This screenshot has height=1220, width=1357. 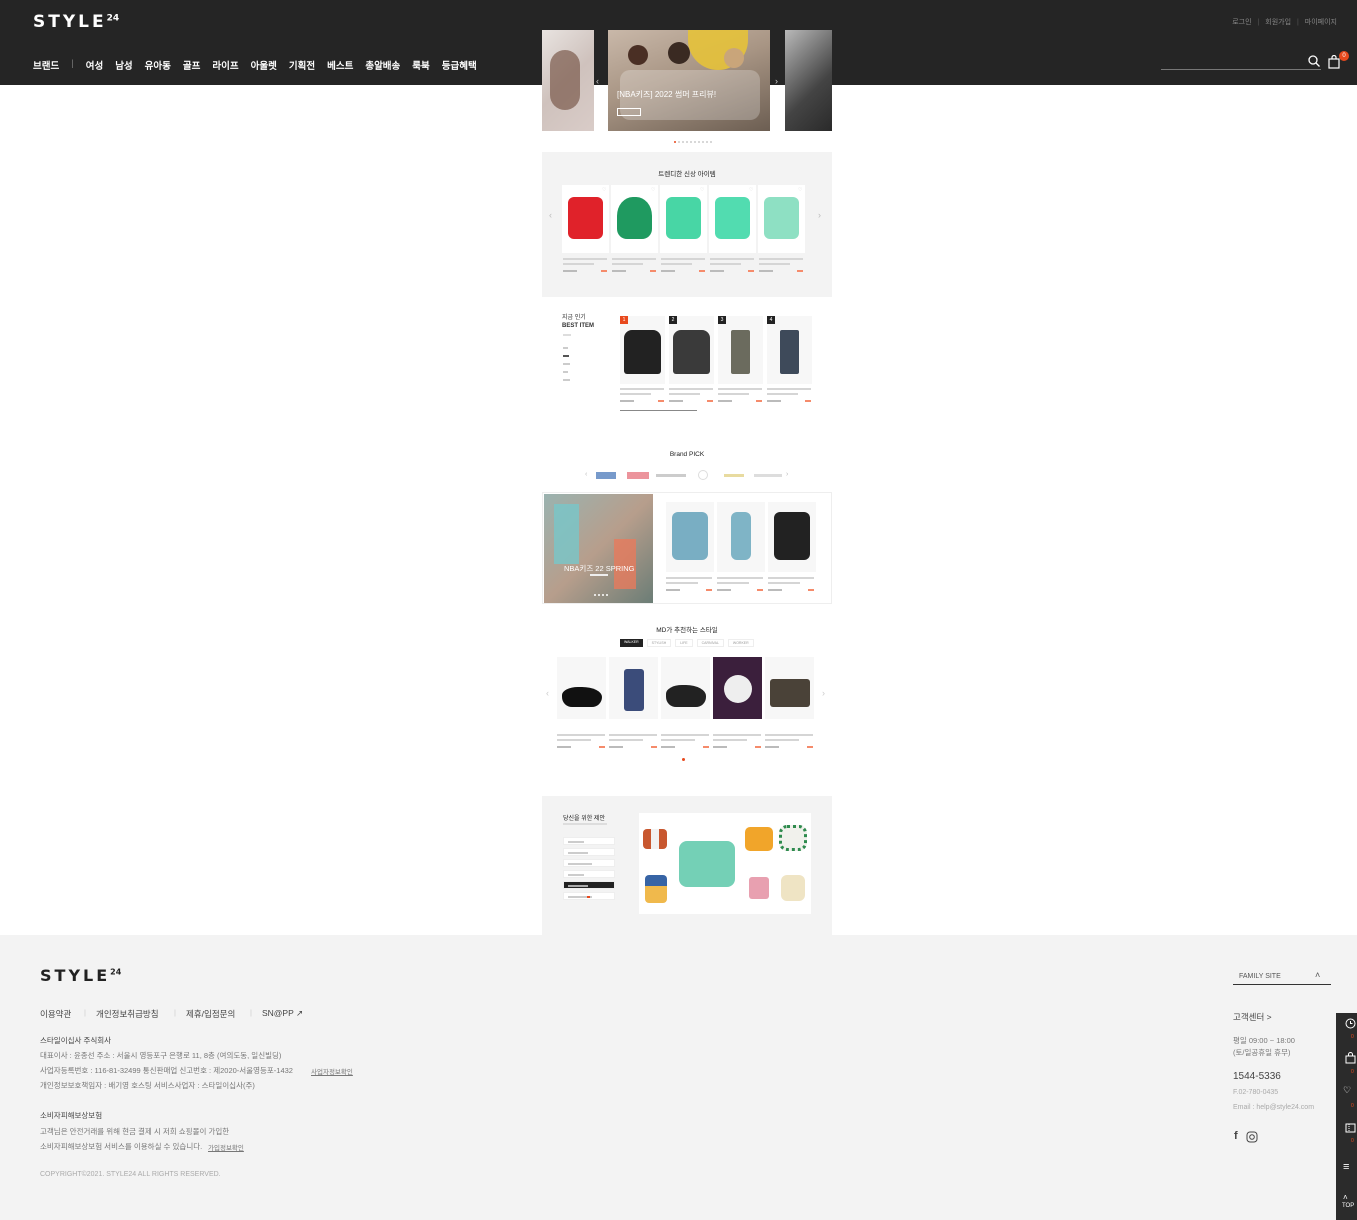 I want to click on cart-icon, so click(x=1350, y=1058).